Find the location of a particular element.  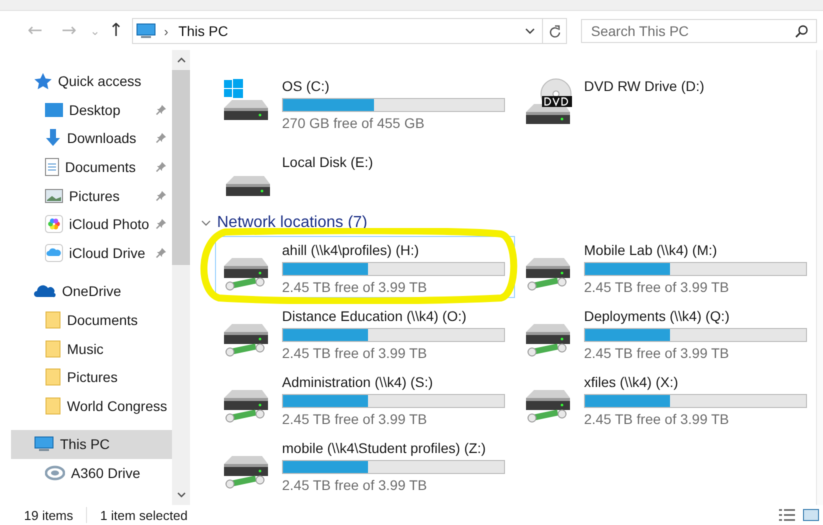

drive-name: Distance Education (\\k4) (O:) is located at coordinates (375, 316).